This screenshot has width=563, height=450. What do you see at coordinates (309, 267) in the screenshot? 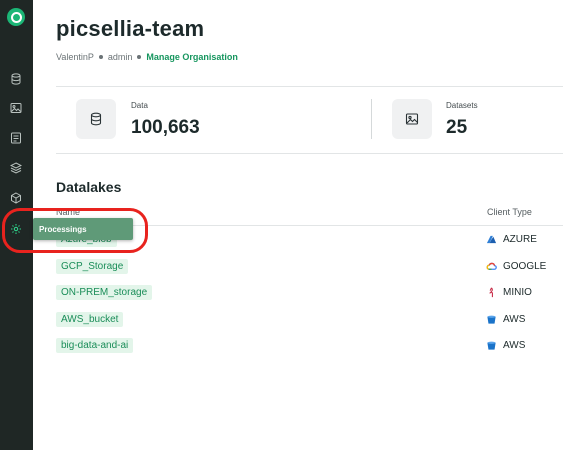
I see `table-row: GCP_Storage GOOGLE` at bounding box center [309, 267].